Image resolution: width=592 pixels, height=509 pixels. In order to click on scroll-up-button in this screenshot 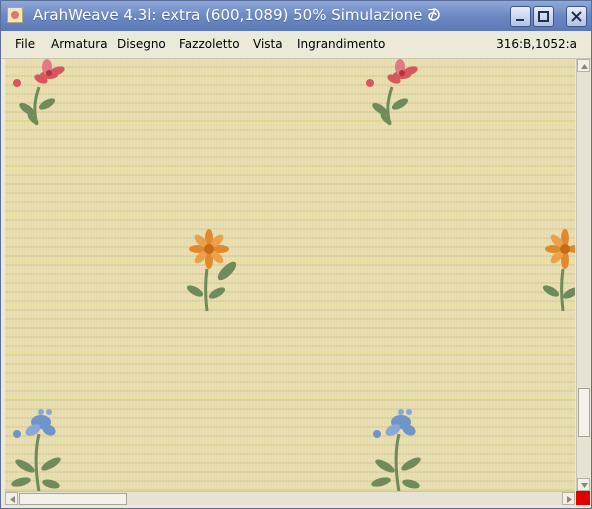, I will do `click(583, 65)`.